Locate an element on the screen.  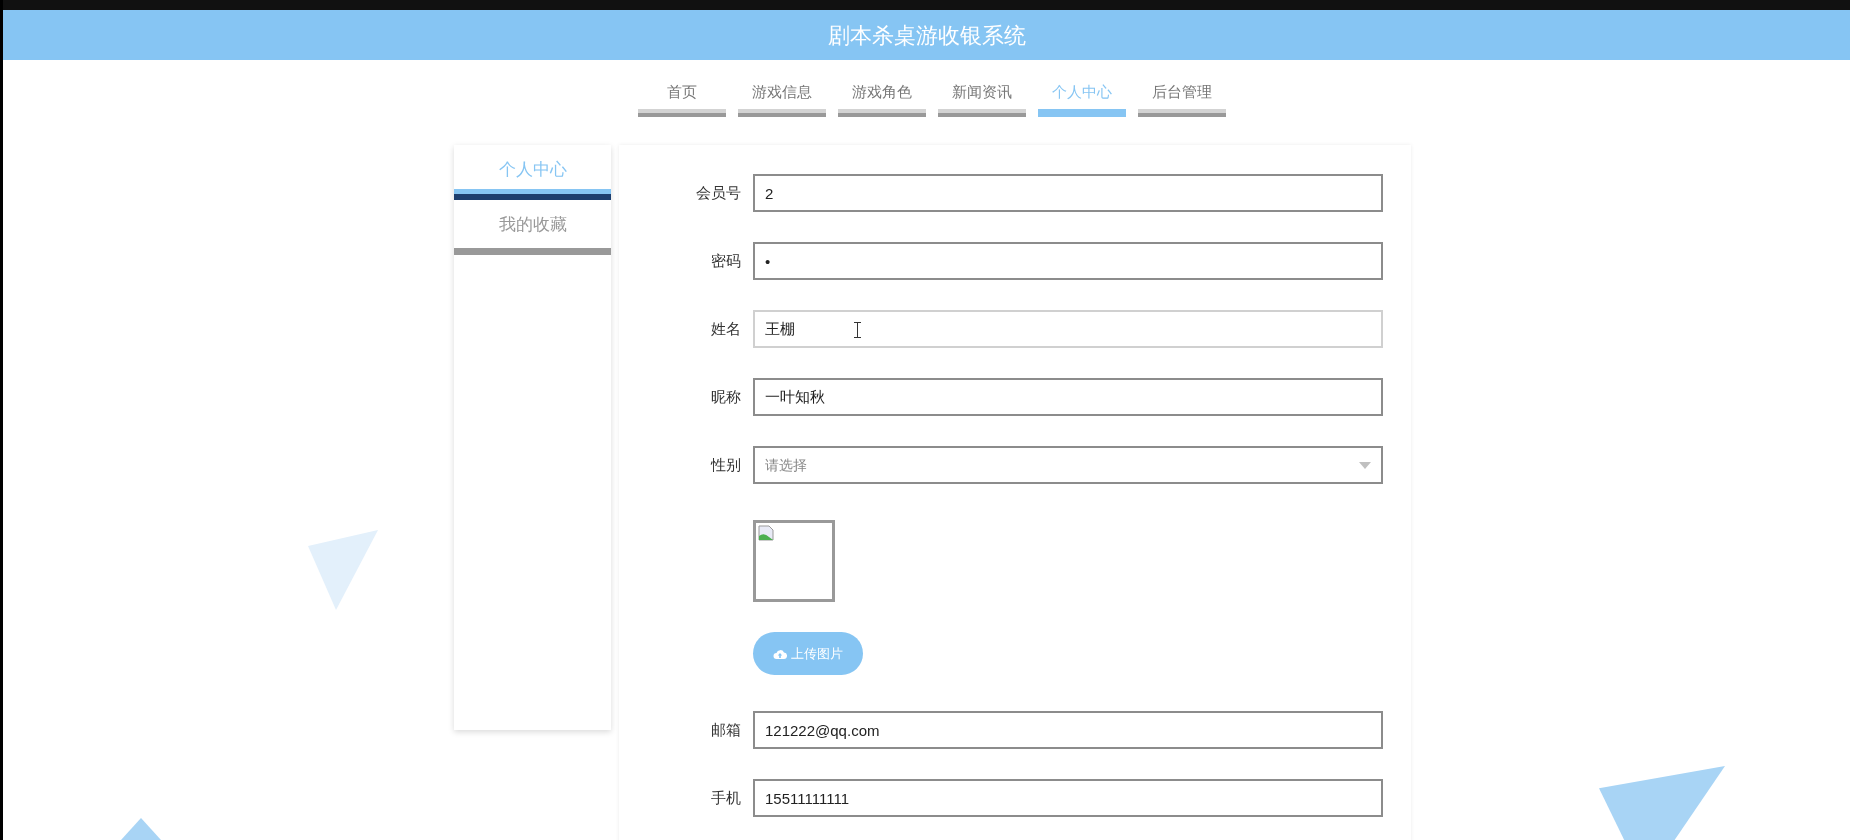
field-label: 手机 is located at coordinates (726, 797).